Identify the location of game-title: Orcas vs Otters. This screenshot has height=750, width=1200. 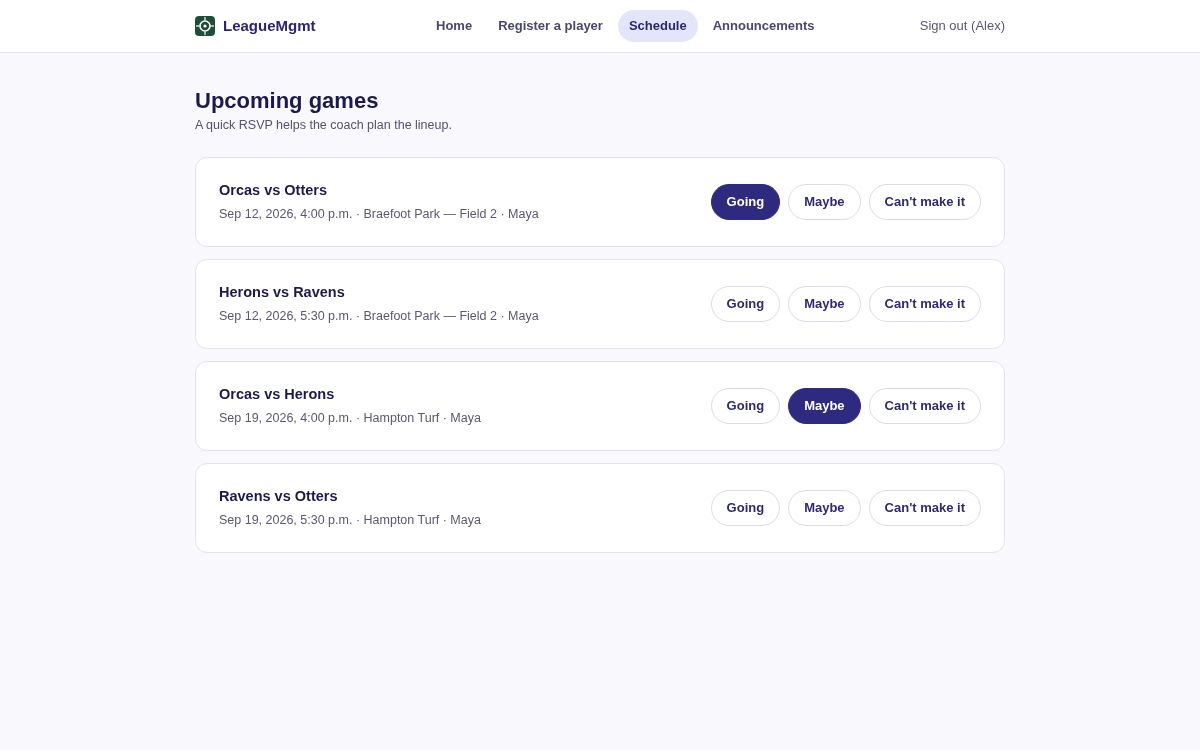
(273, 190).